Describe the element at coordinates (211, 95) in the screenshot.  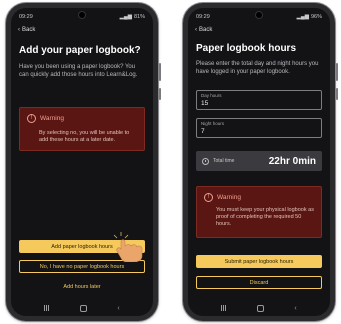
I see `day-hours-label: Day hours` at that location.